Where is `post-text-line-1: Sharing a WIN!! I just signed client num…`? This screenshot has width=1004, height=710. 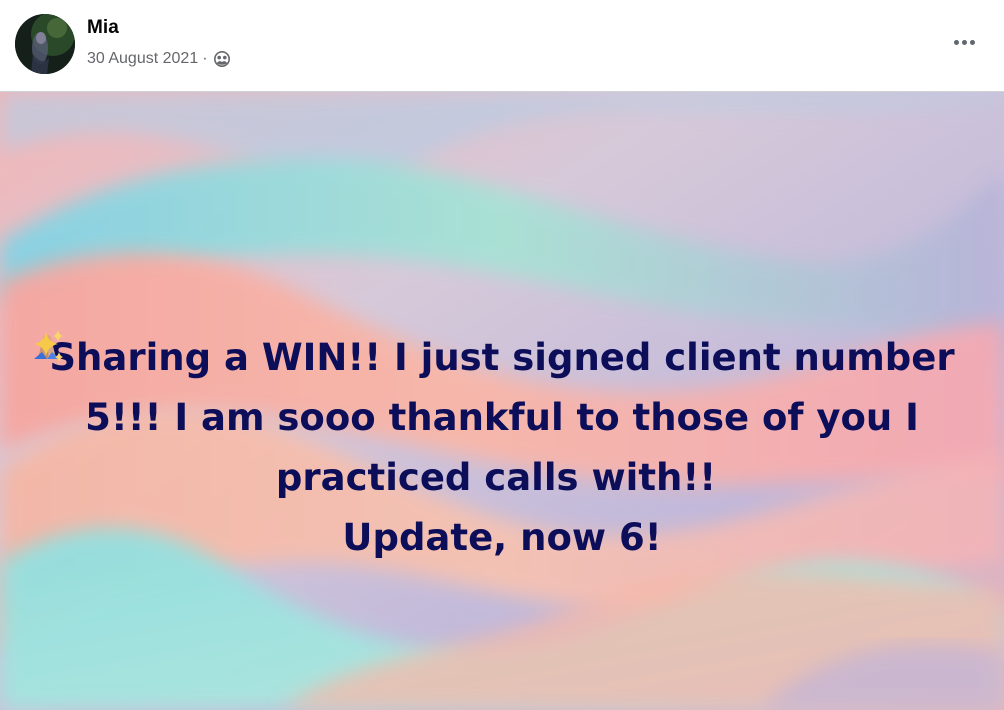 post-text-line-1: Sharing a WIN!! I just signed client num… is located at coordinates (502, 357).